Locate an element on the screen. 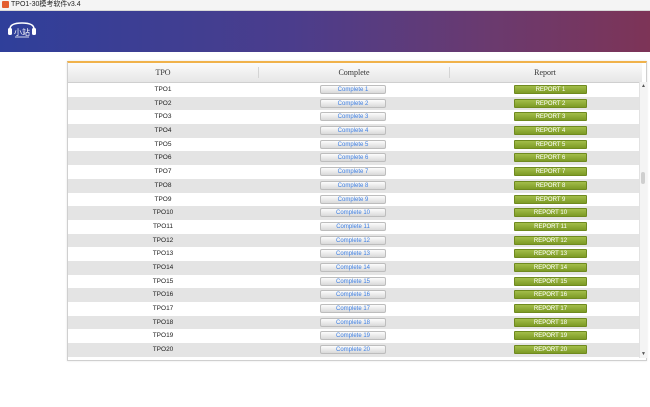  report-button: REPORT 8 is located at coordinates (550, 185).